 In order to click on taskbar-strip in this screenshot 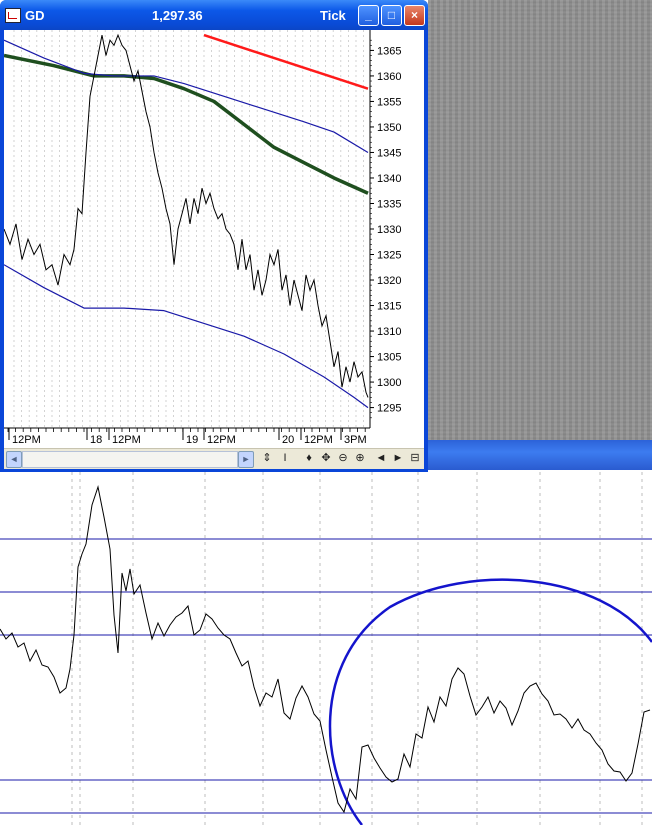, I will do `click(540, 455)`.